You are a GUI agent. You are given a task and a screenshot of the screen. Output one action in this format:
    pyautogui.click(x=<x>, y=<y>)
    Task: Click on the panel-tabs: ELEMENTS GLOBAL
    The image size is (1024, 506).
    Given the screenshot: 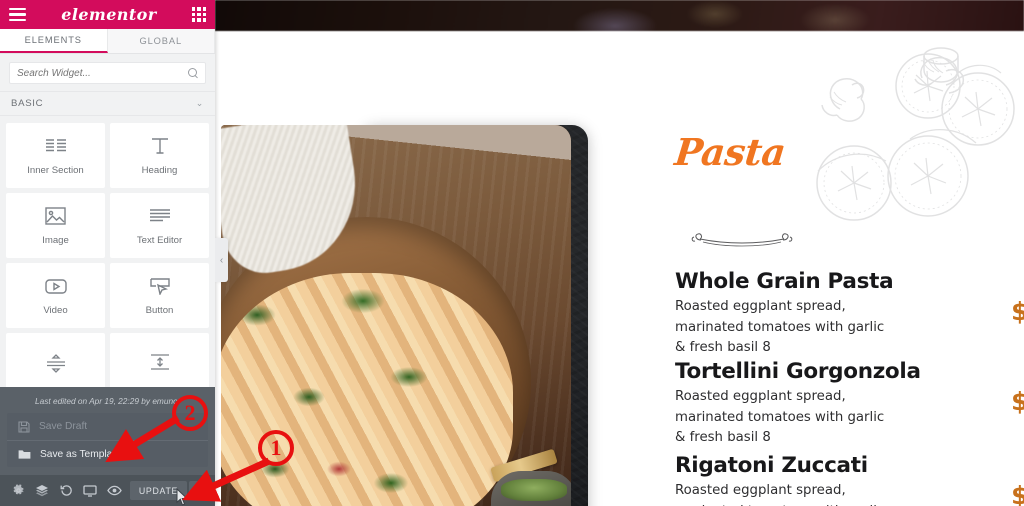 What is the action you would take?
    pyautogui.click(x=107, y=41)
    